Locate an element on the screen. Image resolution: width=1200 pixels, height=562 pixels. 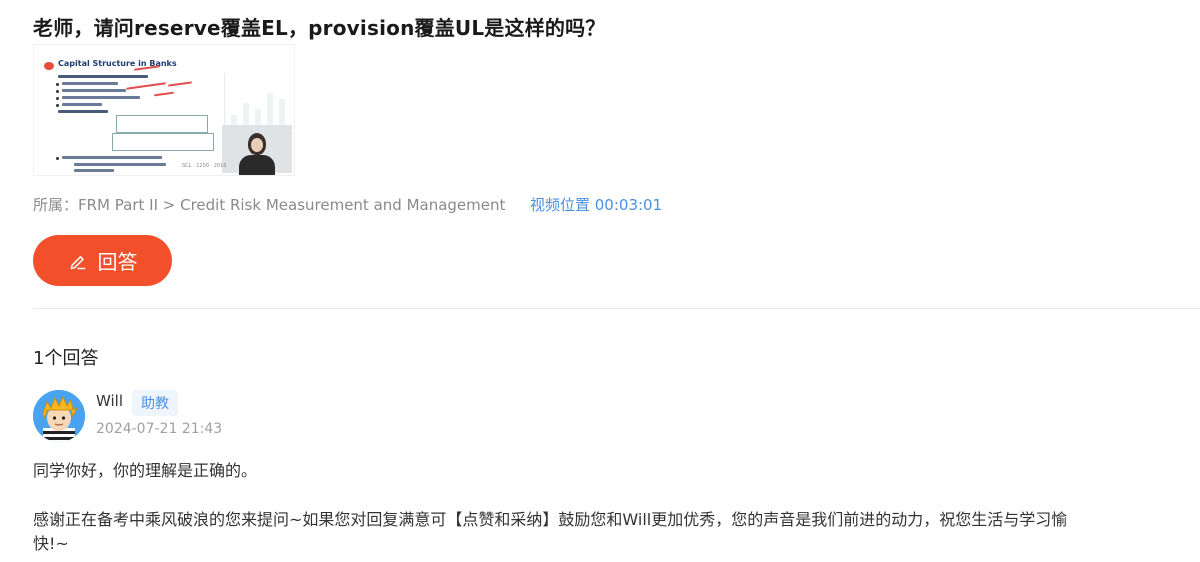
presenter-video is located at coordinates (257, 150).